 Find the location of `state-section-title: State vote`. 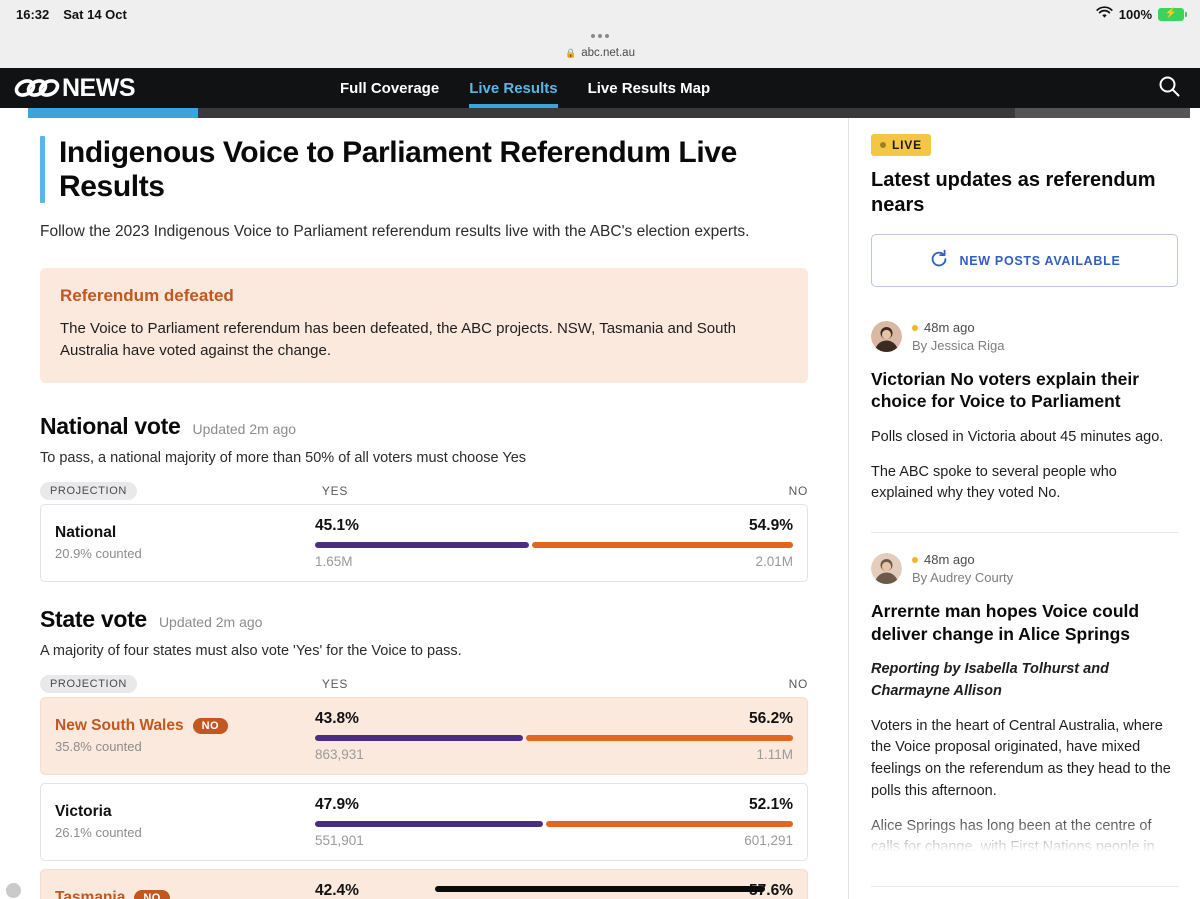

state-section-title: State vote is located at coordinates (93, 618).